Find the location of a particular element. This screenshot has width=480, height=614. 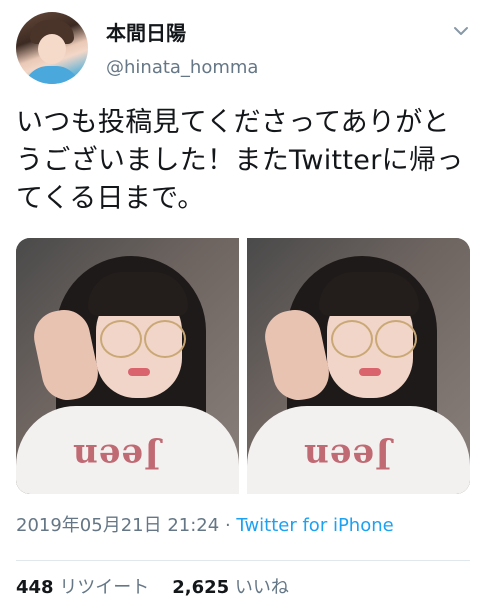

tweet-source-link: Twitter for iPhone is located at coordinates (314, 525).